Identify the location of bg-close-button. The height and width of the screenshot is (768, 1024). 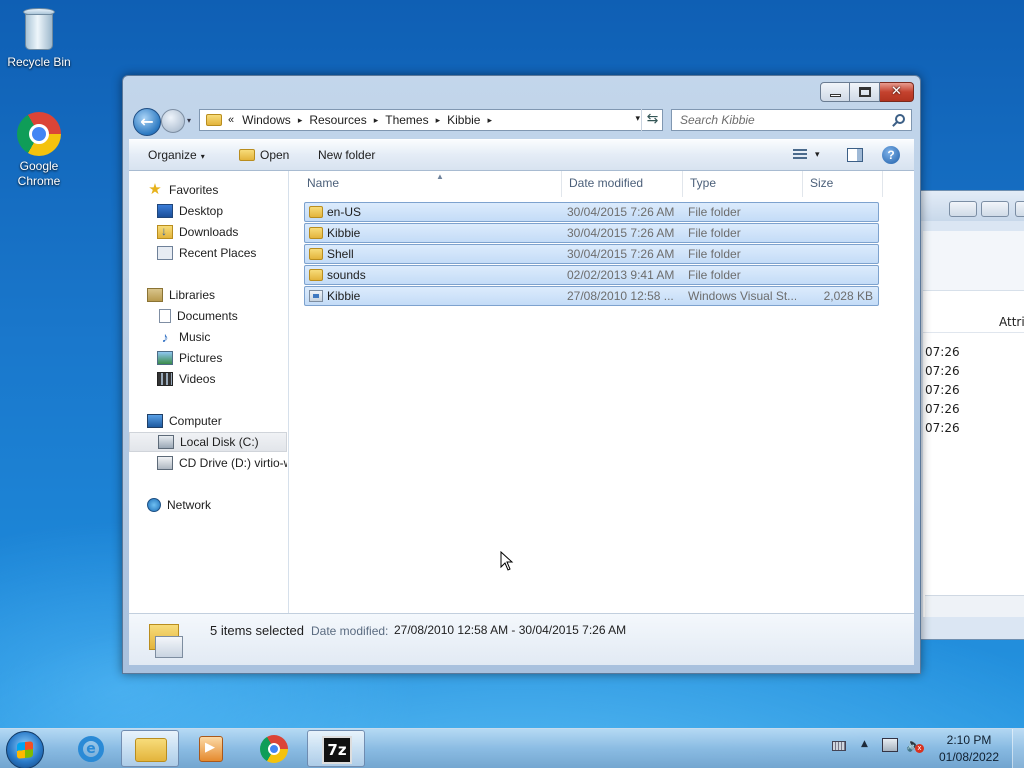
(1019, 209).